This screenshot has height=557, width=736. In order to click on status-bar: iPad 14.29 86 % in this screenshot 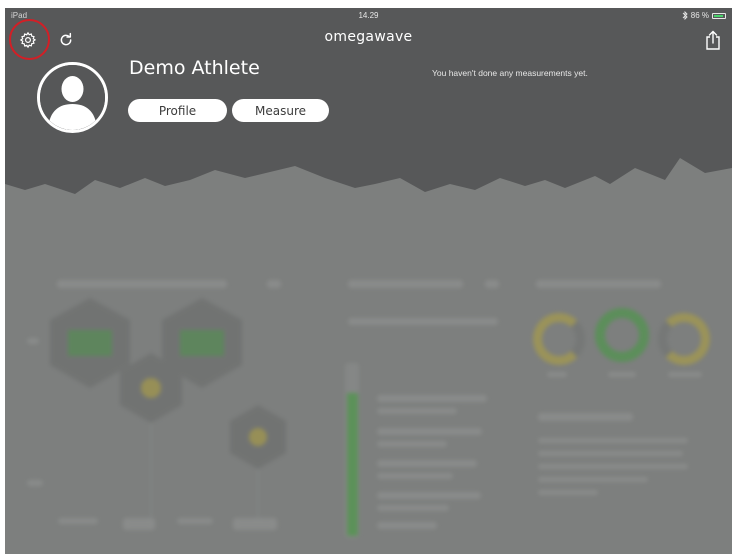, I will do `click(368, 17)`.